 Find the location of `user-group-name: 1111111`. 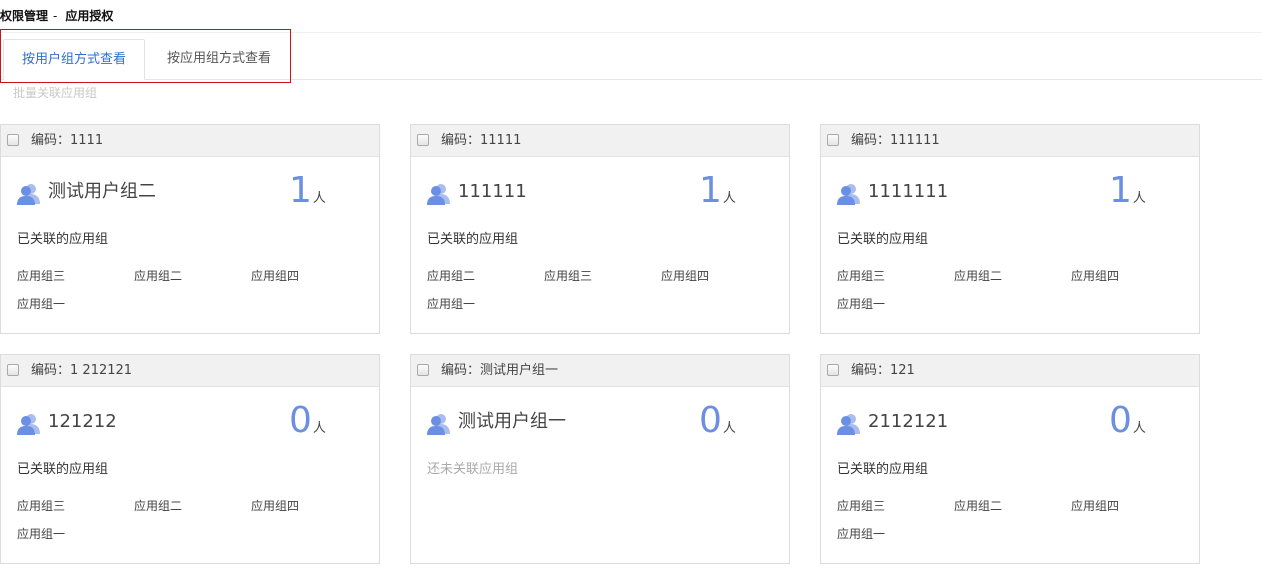

user-group-name: 1111111 is located at coordinates (908, 191).